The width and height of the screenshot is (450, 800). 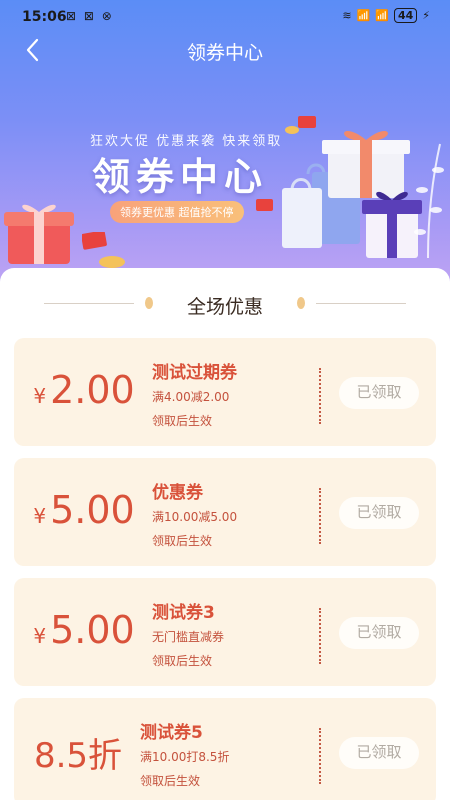 I want to click on coupon-rule: 满4.00减2.00, so click(x=191, y=397).